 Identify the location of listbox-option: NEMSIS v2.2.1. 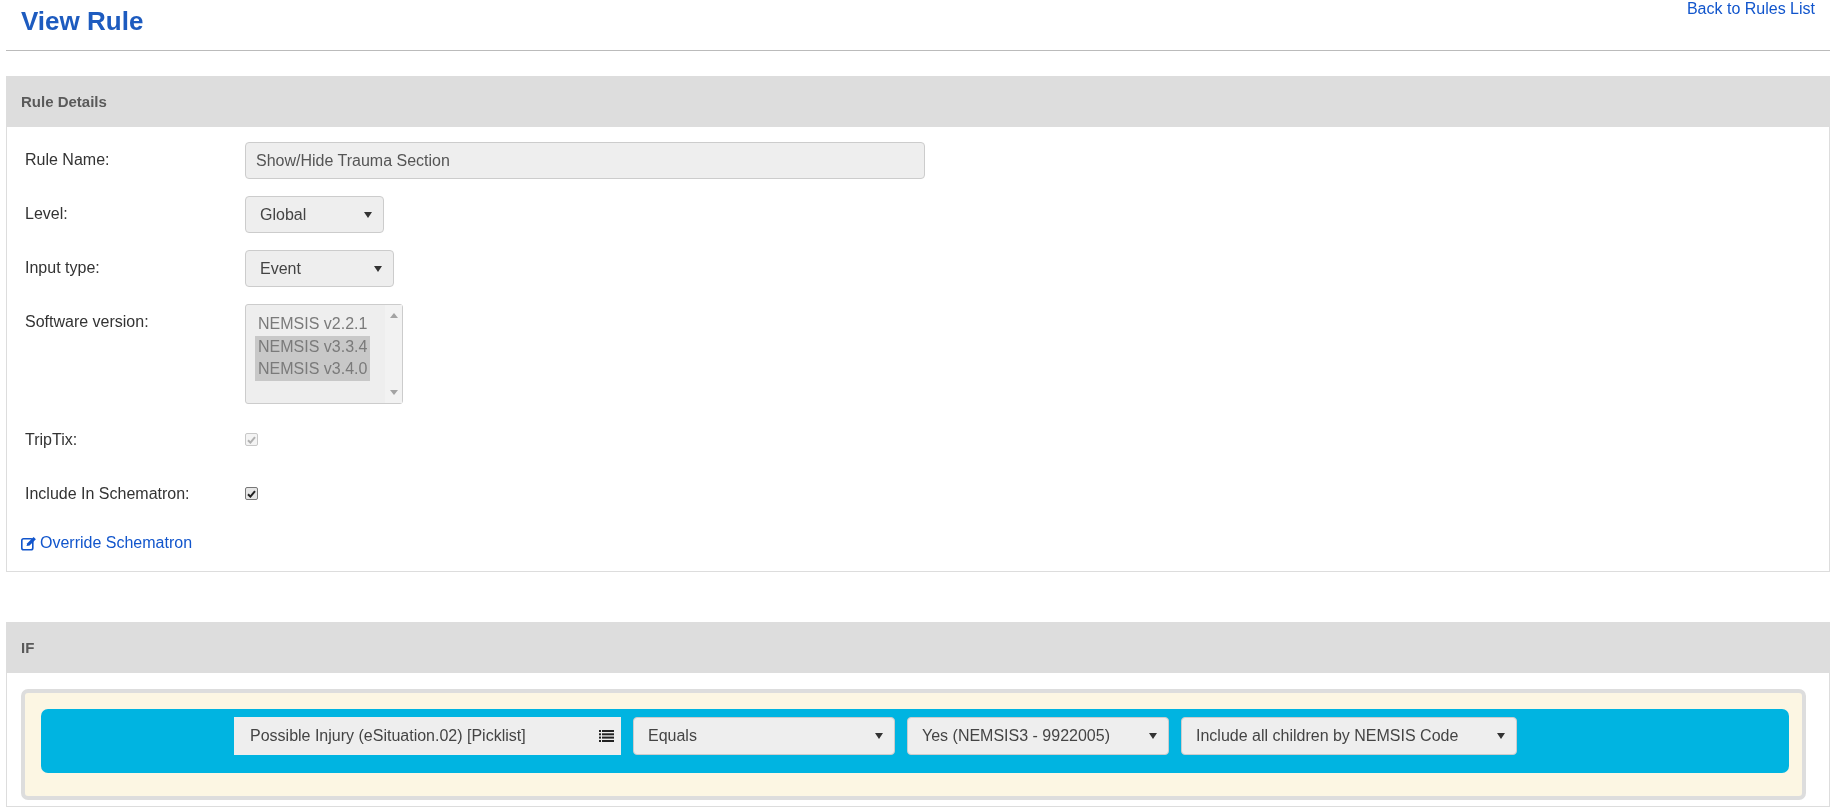
(313, 324).